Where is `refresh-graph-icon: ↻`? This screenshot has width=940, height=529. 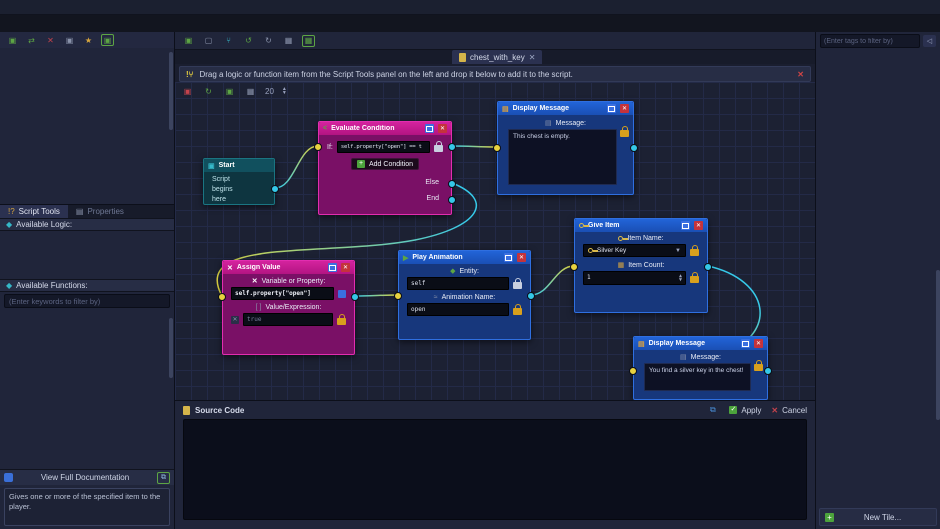 refresh-graph-icon: ↻ is located at coordinates (208, 91).